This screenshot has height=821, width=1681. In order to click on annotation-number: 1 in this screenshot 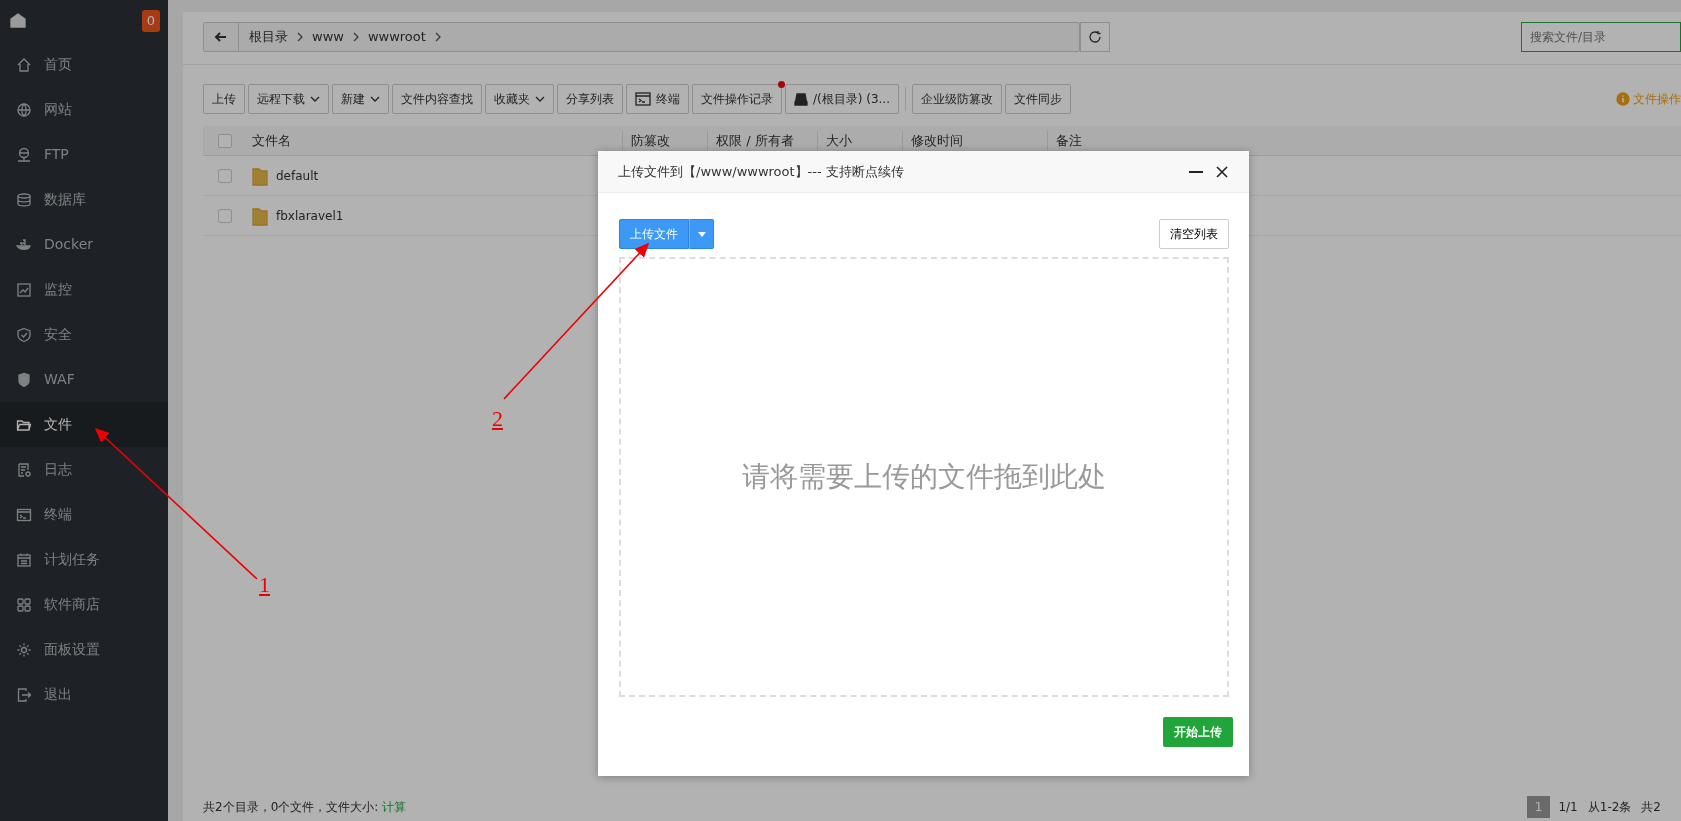, I will do `click(264, 585)`.